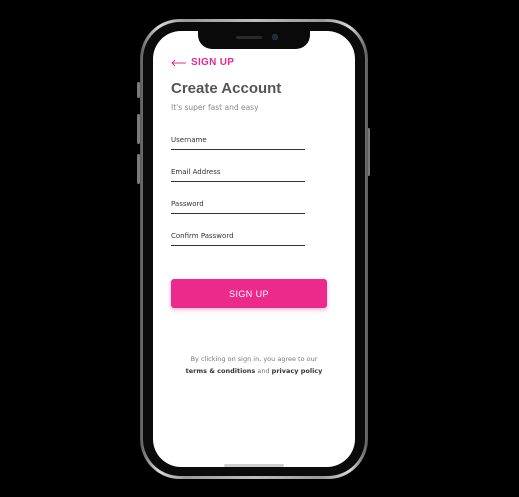  What do you see at coordinates (254, 465) in the screenshot?
I see `home-indicator` at bounding box center [254, 465].